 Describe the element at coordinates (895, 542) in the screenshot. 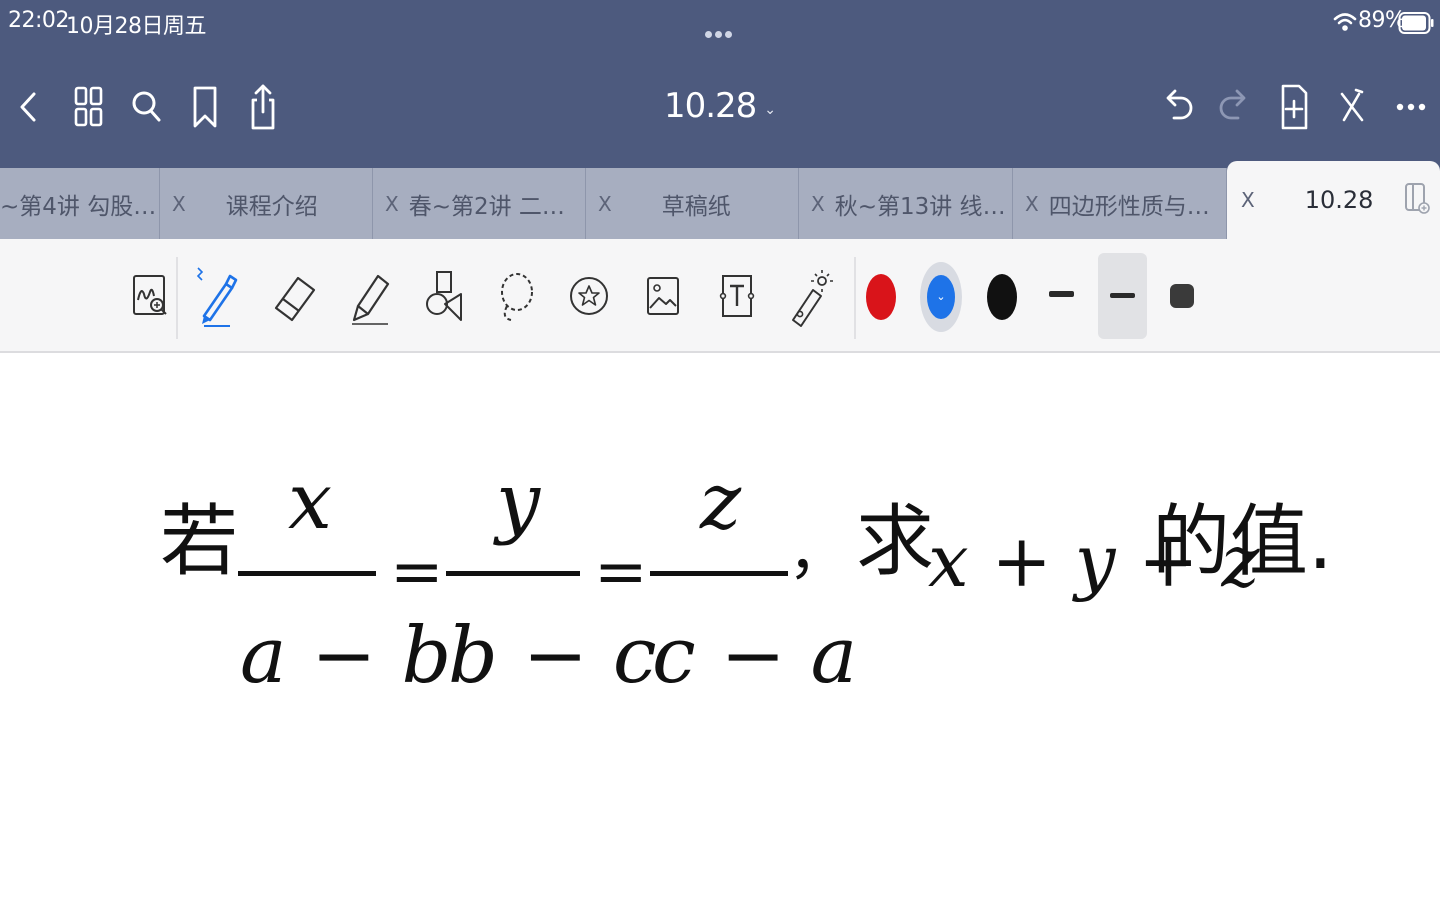

I see `problem-ask: 求` at that location.